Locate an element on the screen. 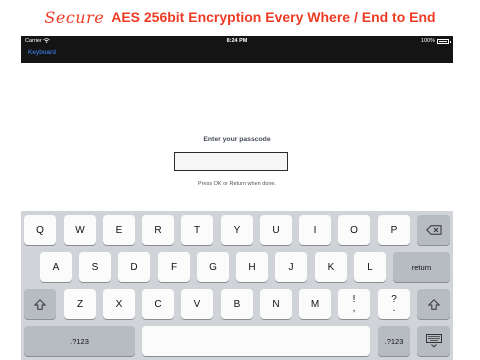  key-t: T is located at coordinates (197, 230).